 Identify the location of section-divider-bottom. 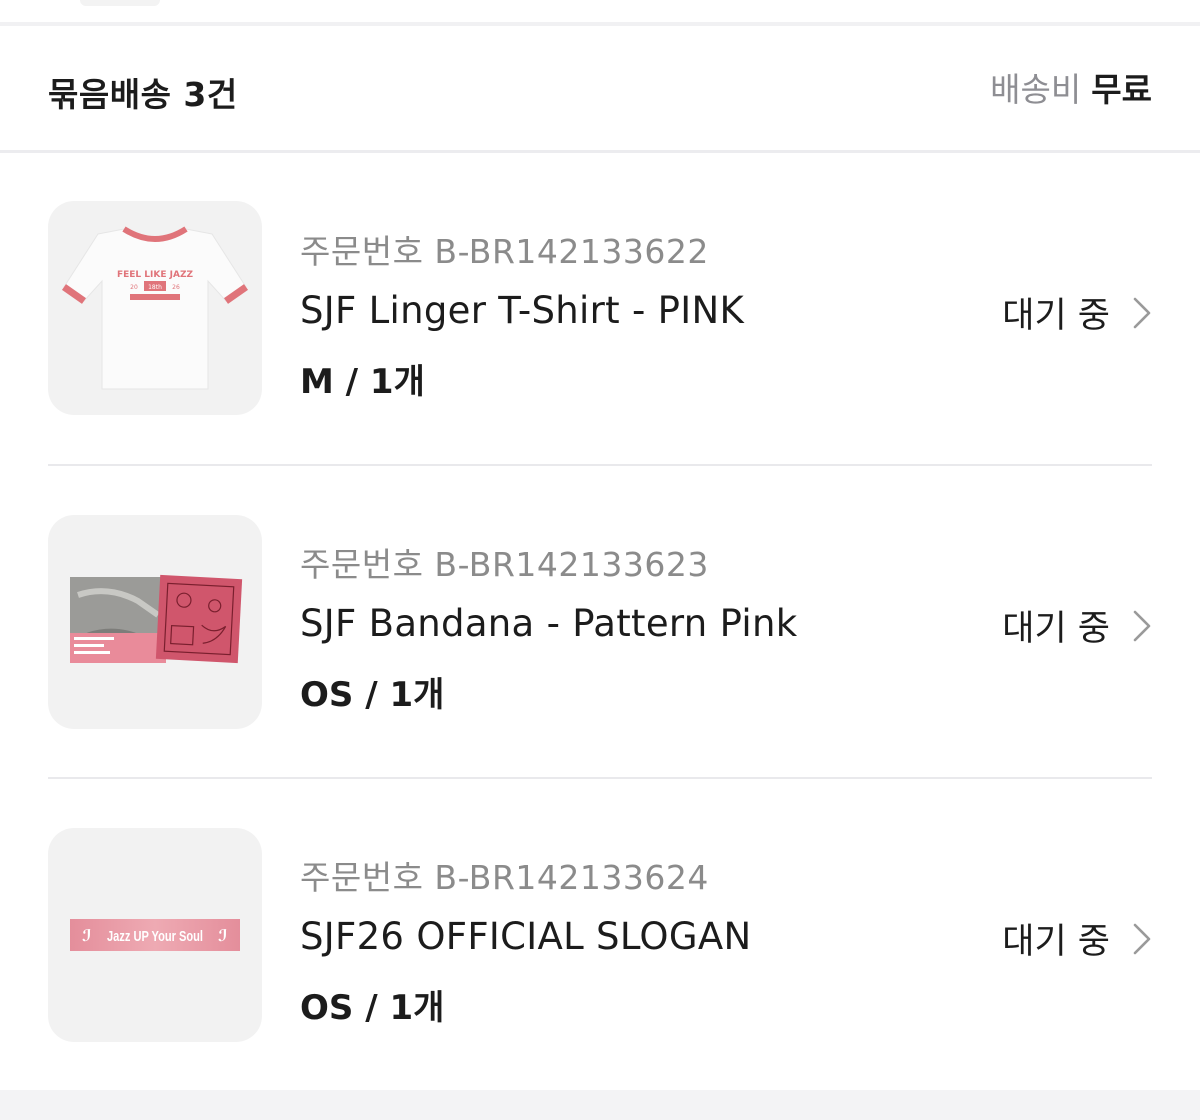
(600, 1105).